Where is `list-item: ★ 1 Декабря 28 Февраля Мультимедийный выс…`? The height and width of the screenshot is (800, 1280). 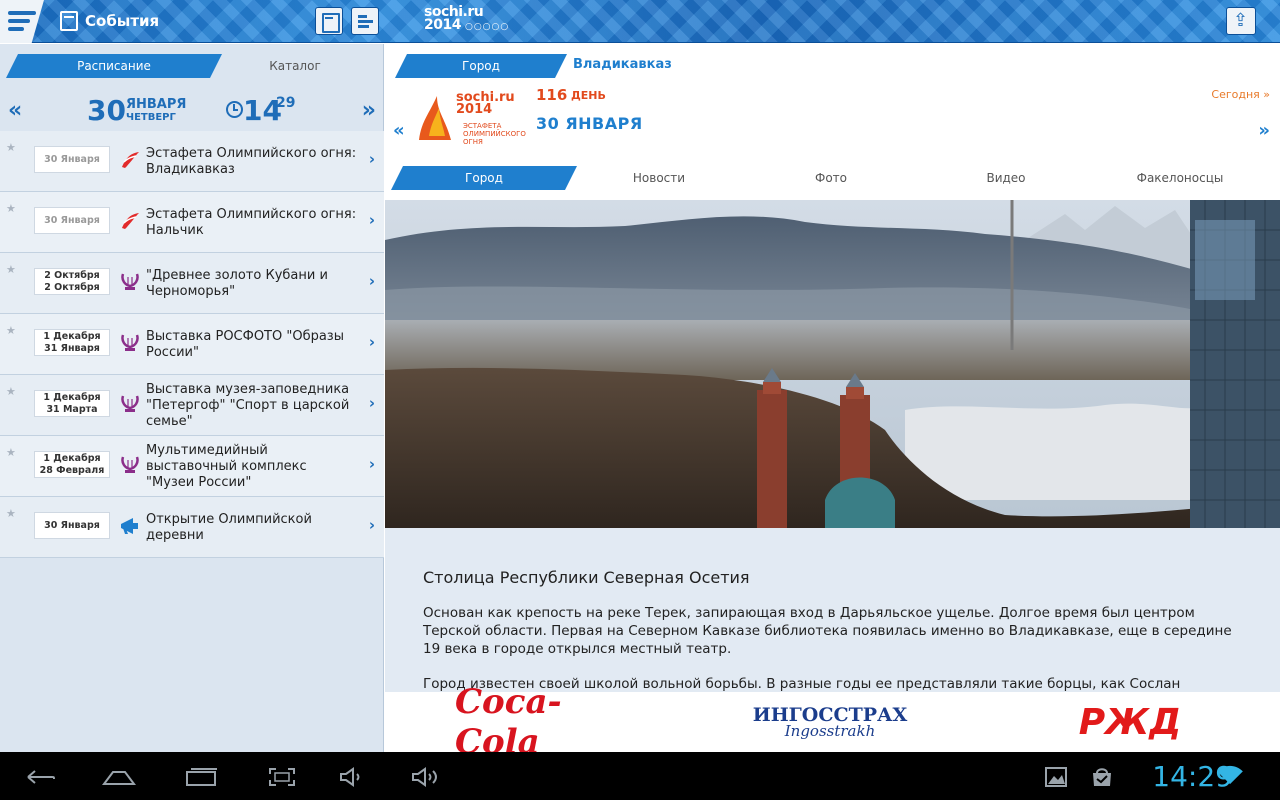
list-item: ★ 1 Декабря 28 Февраля Мультимедийный выс… is located at coordinates (192, 466).